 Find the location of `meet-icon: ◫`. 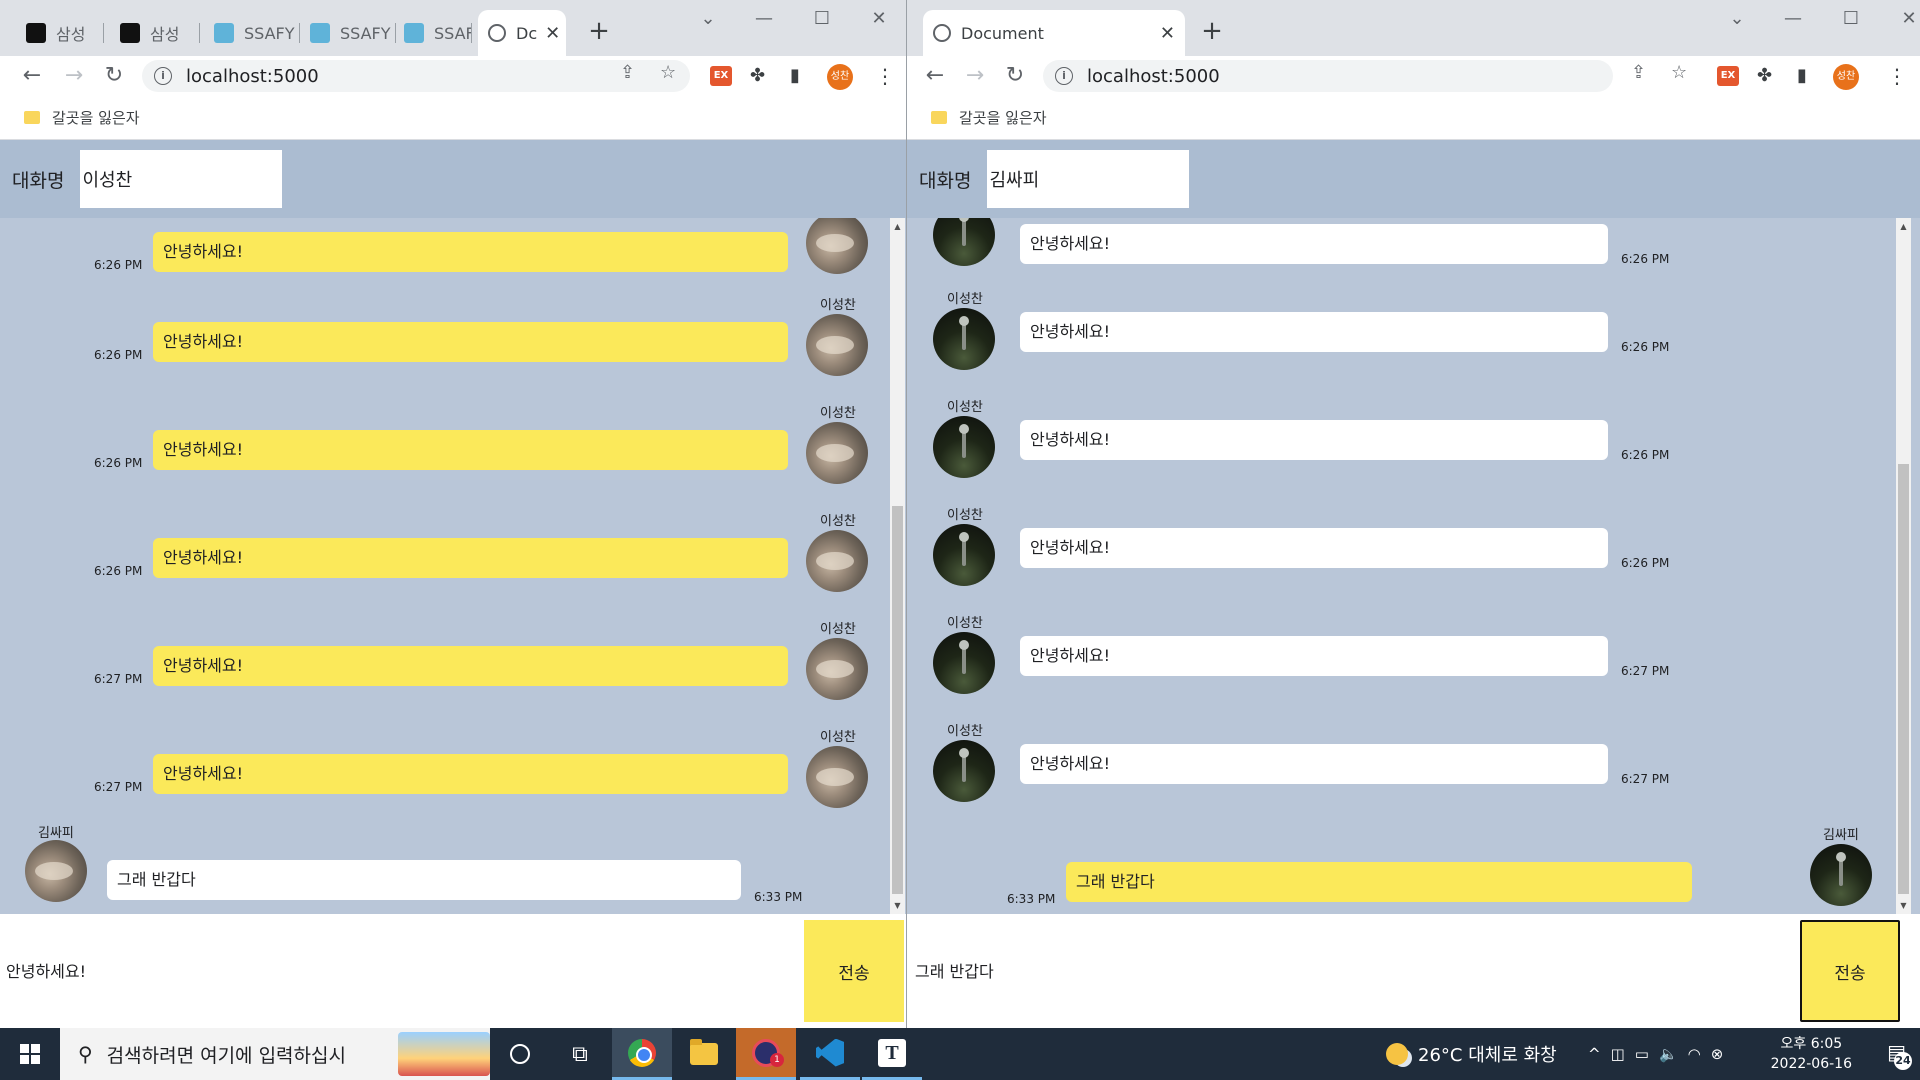

meet-icon: ◫ is located at coordinates (1623, 1054).